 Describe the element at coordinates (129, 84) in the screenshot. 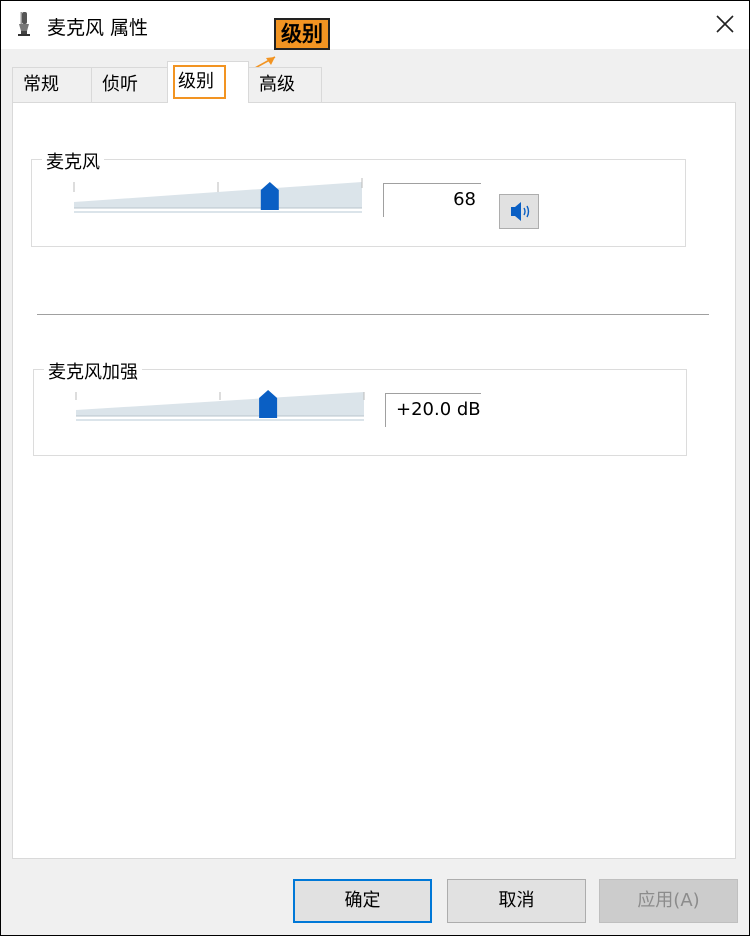

I see `tab-listen: 侦听` at that location.